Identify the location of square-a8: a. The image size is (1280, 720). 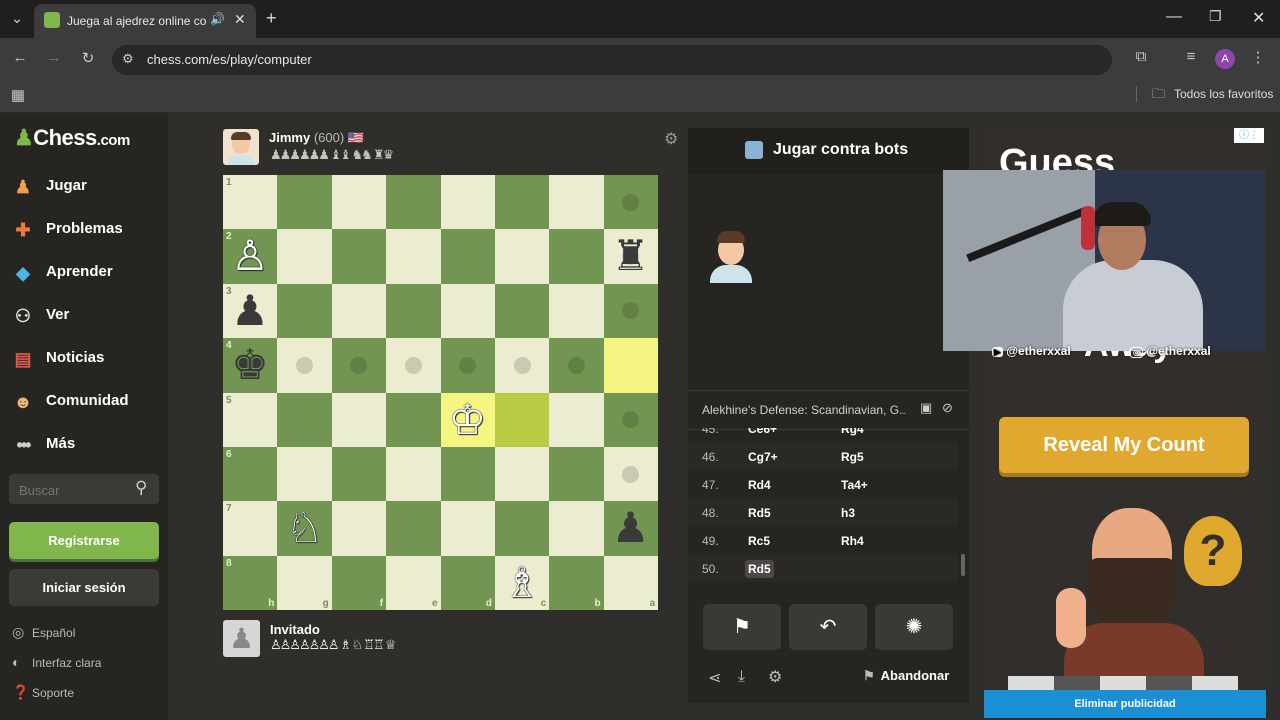
(631, 583).